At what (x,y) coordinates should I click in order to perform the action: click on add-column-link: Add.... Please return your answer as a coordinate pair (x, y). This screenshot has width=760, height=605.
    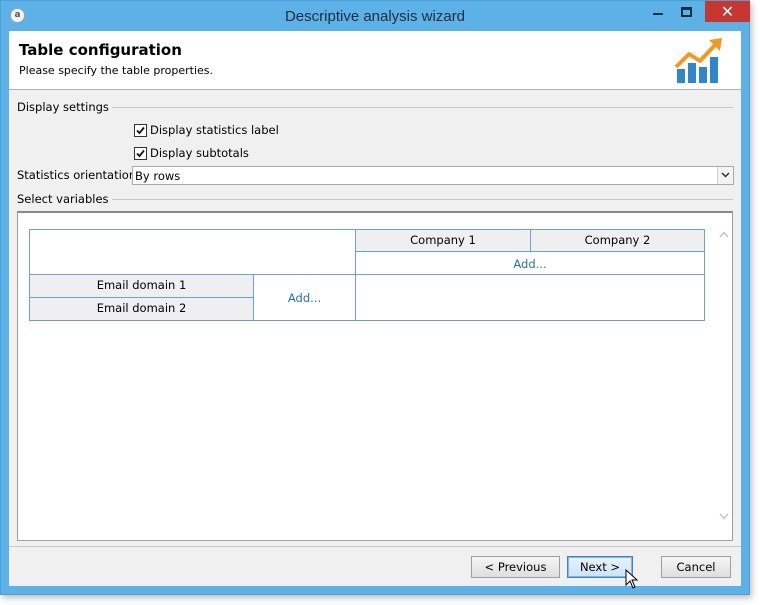
    Looking at the image, I should click on (530, 264).